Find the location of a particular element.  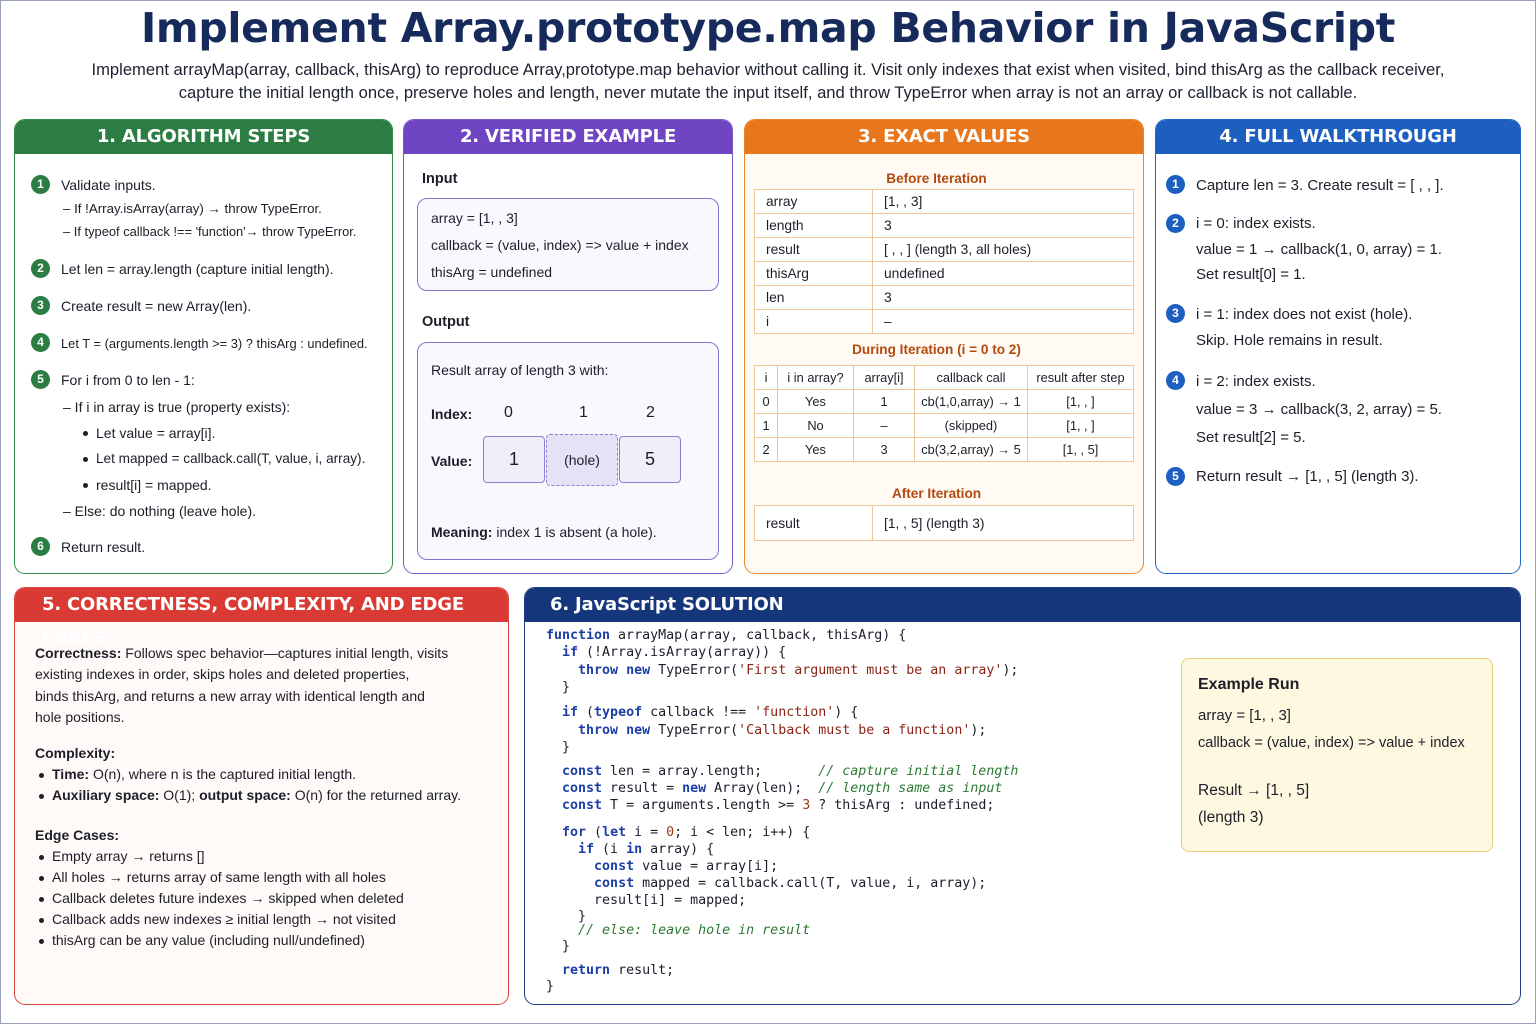

example-array: array = [1, , 3] is located at coordinates (1244, 715).